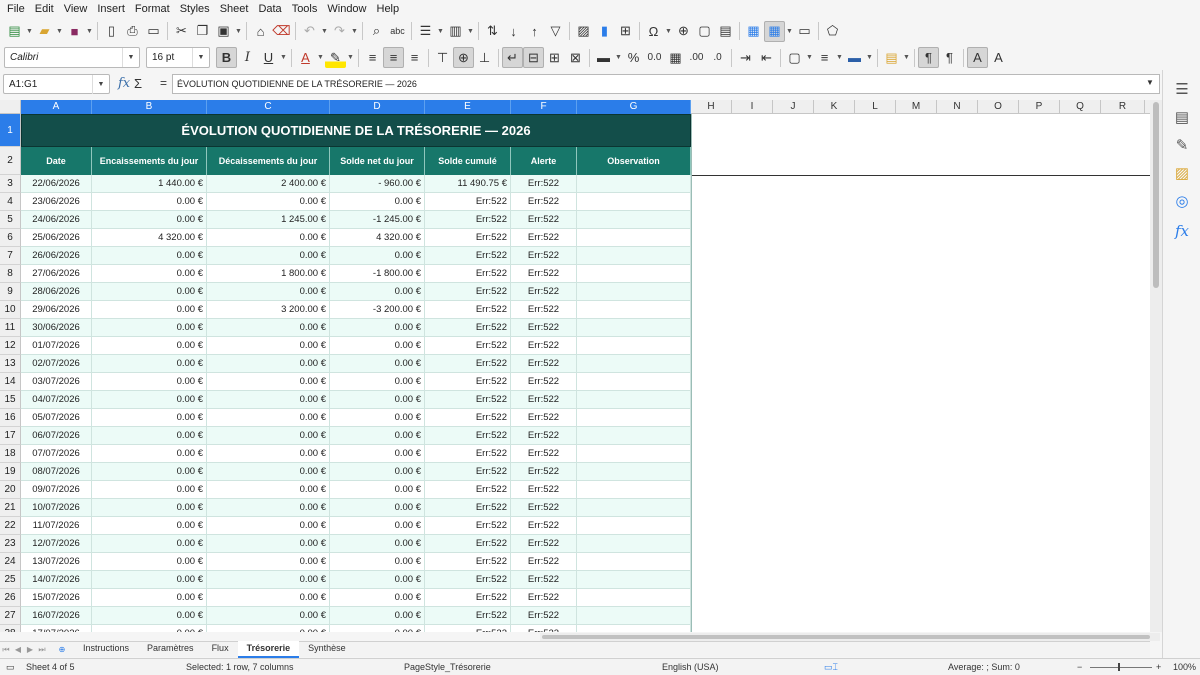  I want to click on sort-icon: ⇅, so click(492, 31).